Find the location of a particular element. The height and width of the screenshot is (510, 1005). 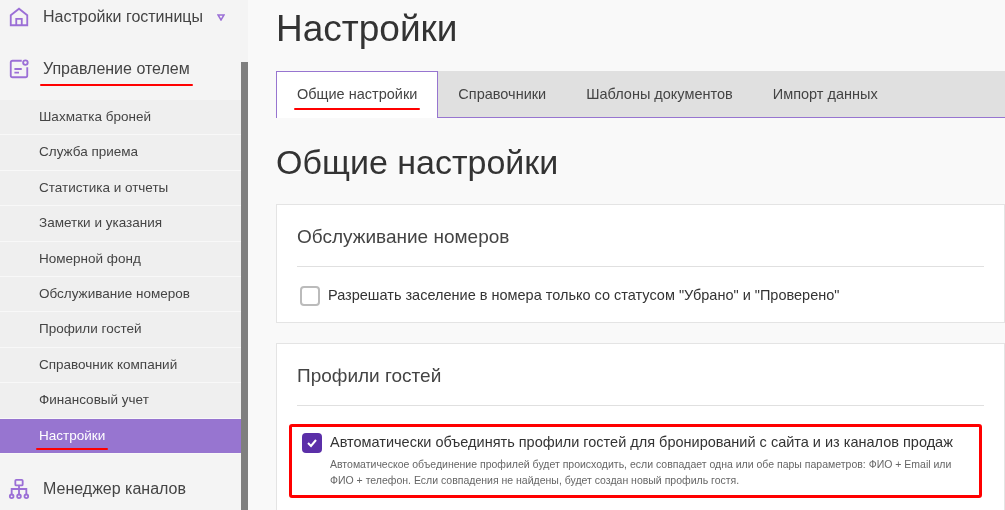

network-icon is located at coordinates (19, 488).